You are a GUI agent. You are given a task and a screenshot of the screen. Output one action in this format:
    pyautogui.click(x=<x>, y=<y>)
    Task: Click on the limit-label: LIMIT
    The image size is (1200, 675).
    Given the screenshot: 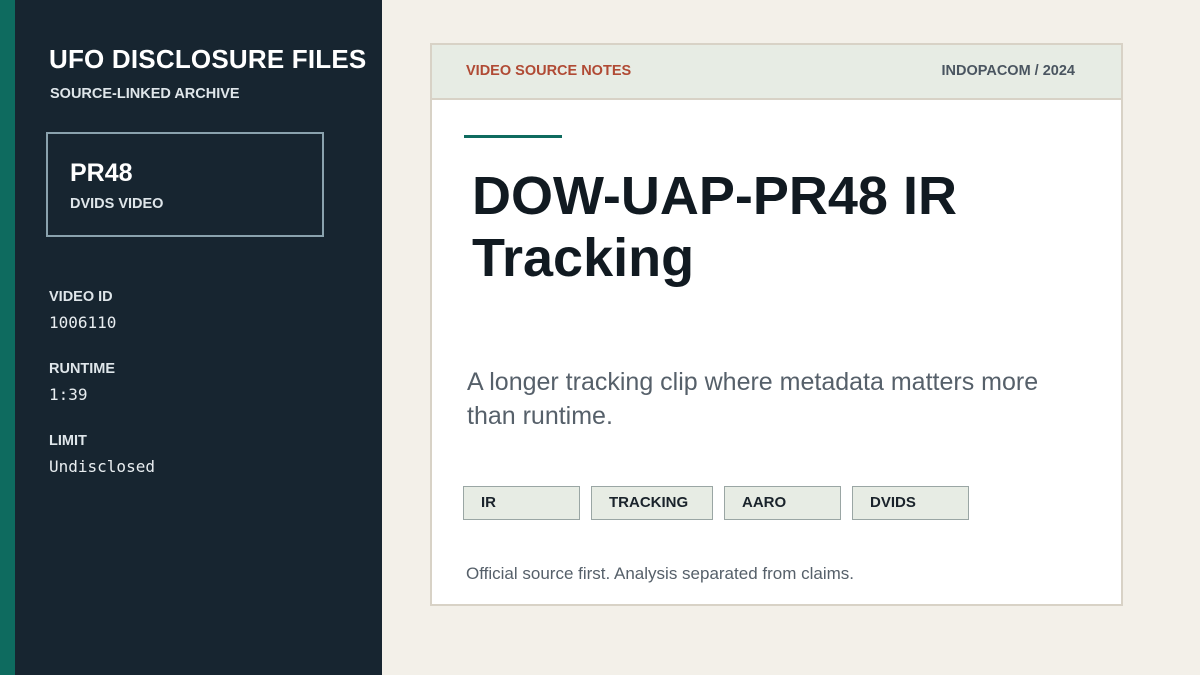 What is the action you would take?
    pyautogui.click(x=68, y=441)
    